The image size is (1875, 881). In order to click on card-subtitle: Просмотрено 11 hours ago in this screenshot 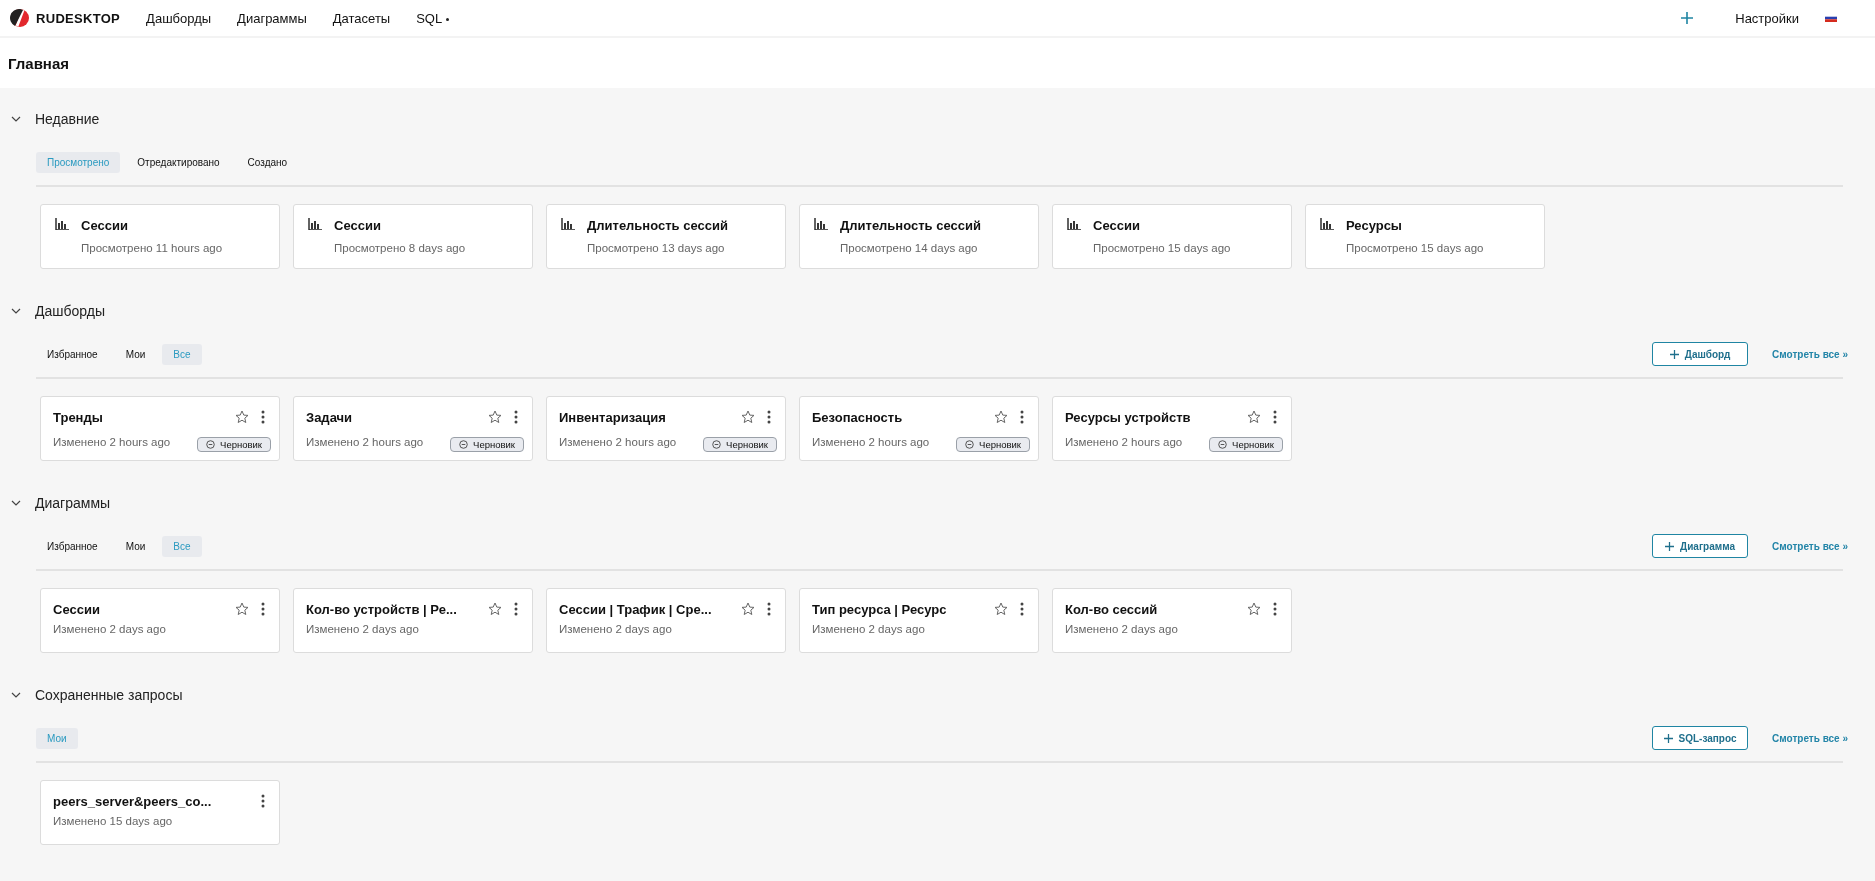, I will do `click(152, 248)`.